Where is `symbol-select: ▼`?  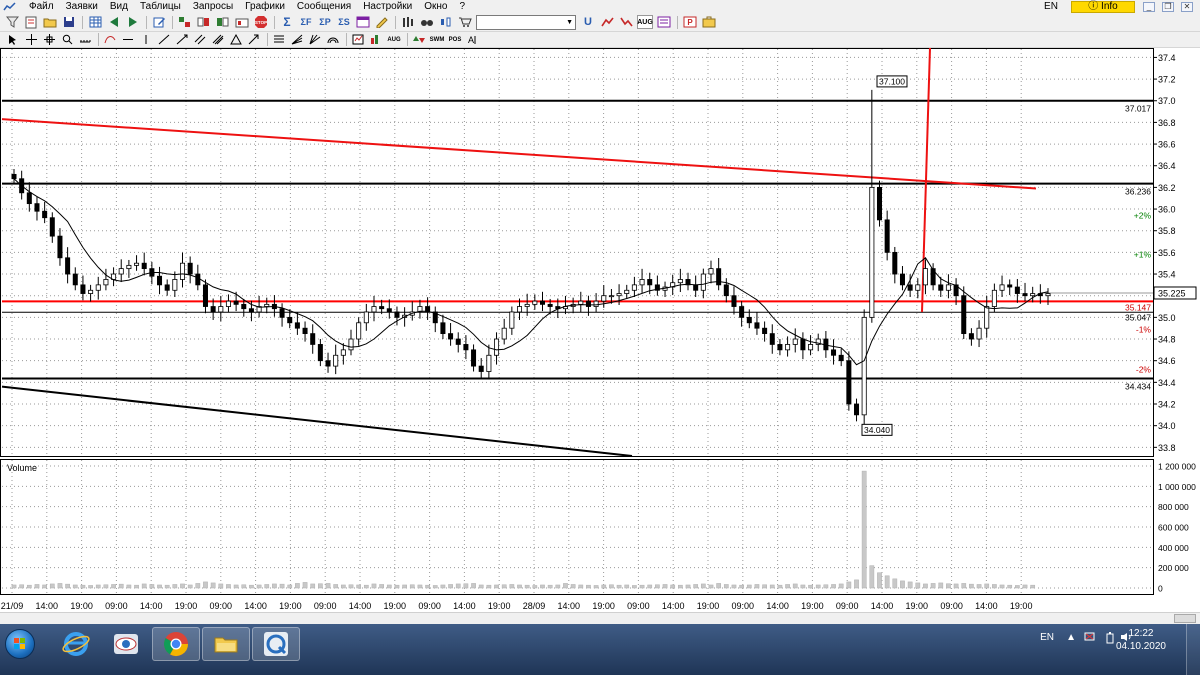 symbol-select: ▼ is located at coordinates (526, 22).